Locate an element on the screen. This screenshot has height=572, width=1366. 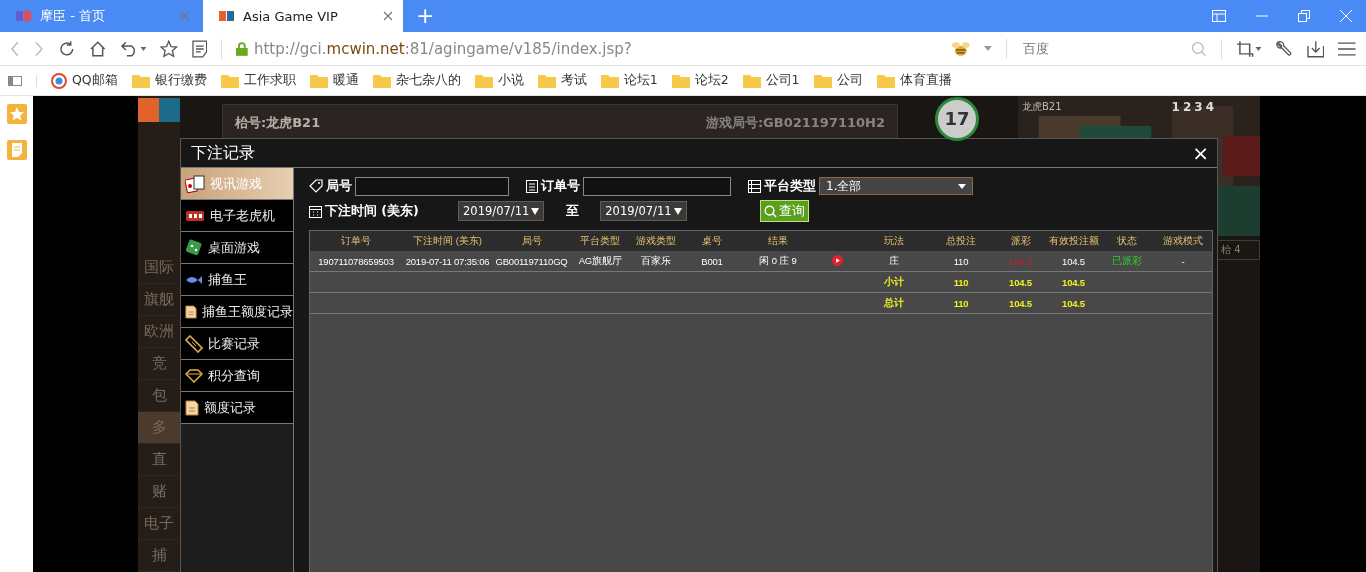
browser-tab: Asia Game VIP is located at coordinates (303, 16).